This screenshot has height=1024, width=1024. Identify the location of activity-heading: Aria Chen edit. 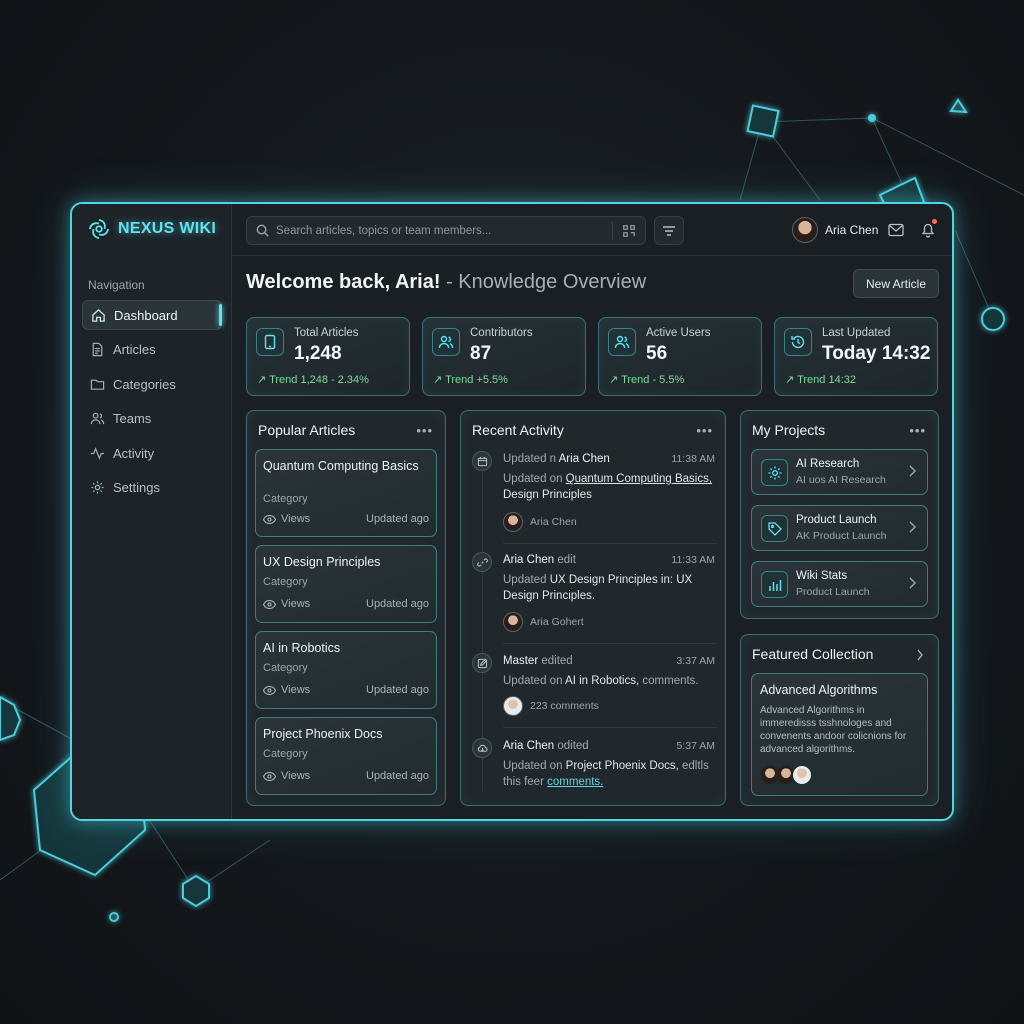
(539, 560).